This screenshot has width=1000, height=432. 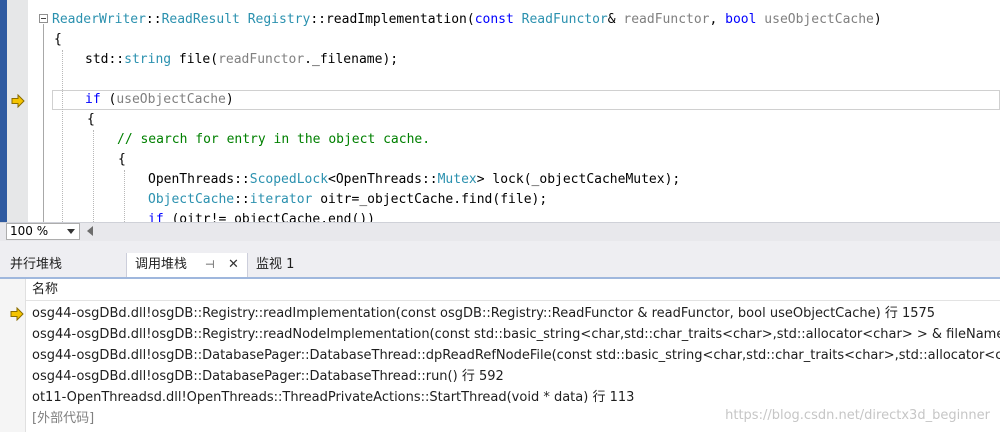 What do you see at coordinates (578, 179) in the screenshot?
I see `code-token: > lock(_objectCacheMutex);` at bounding box center [578, 179].